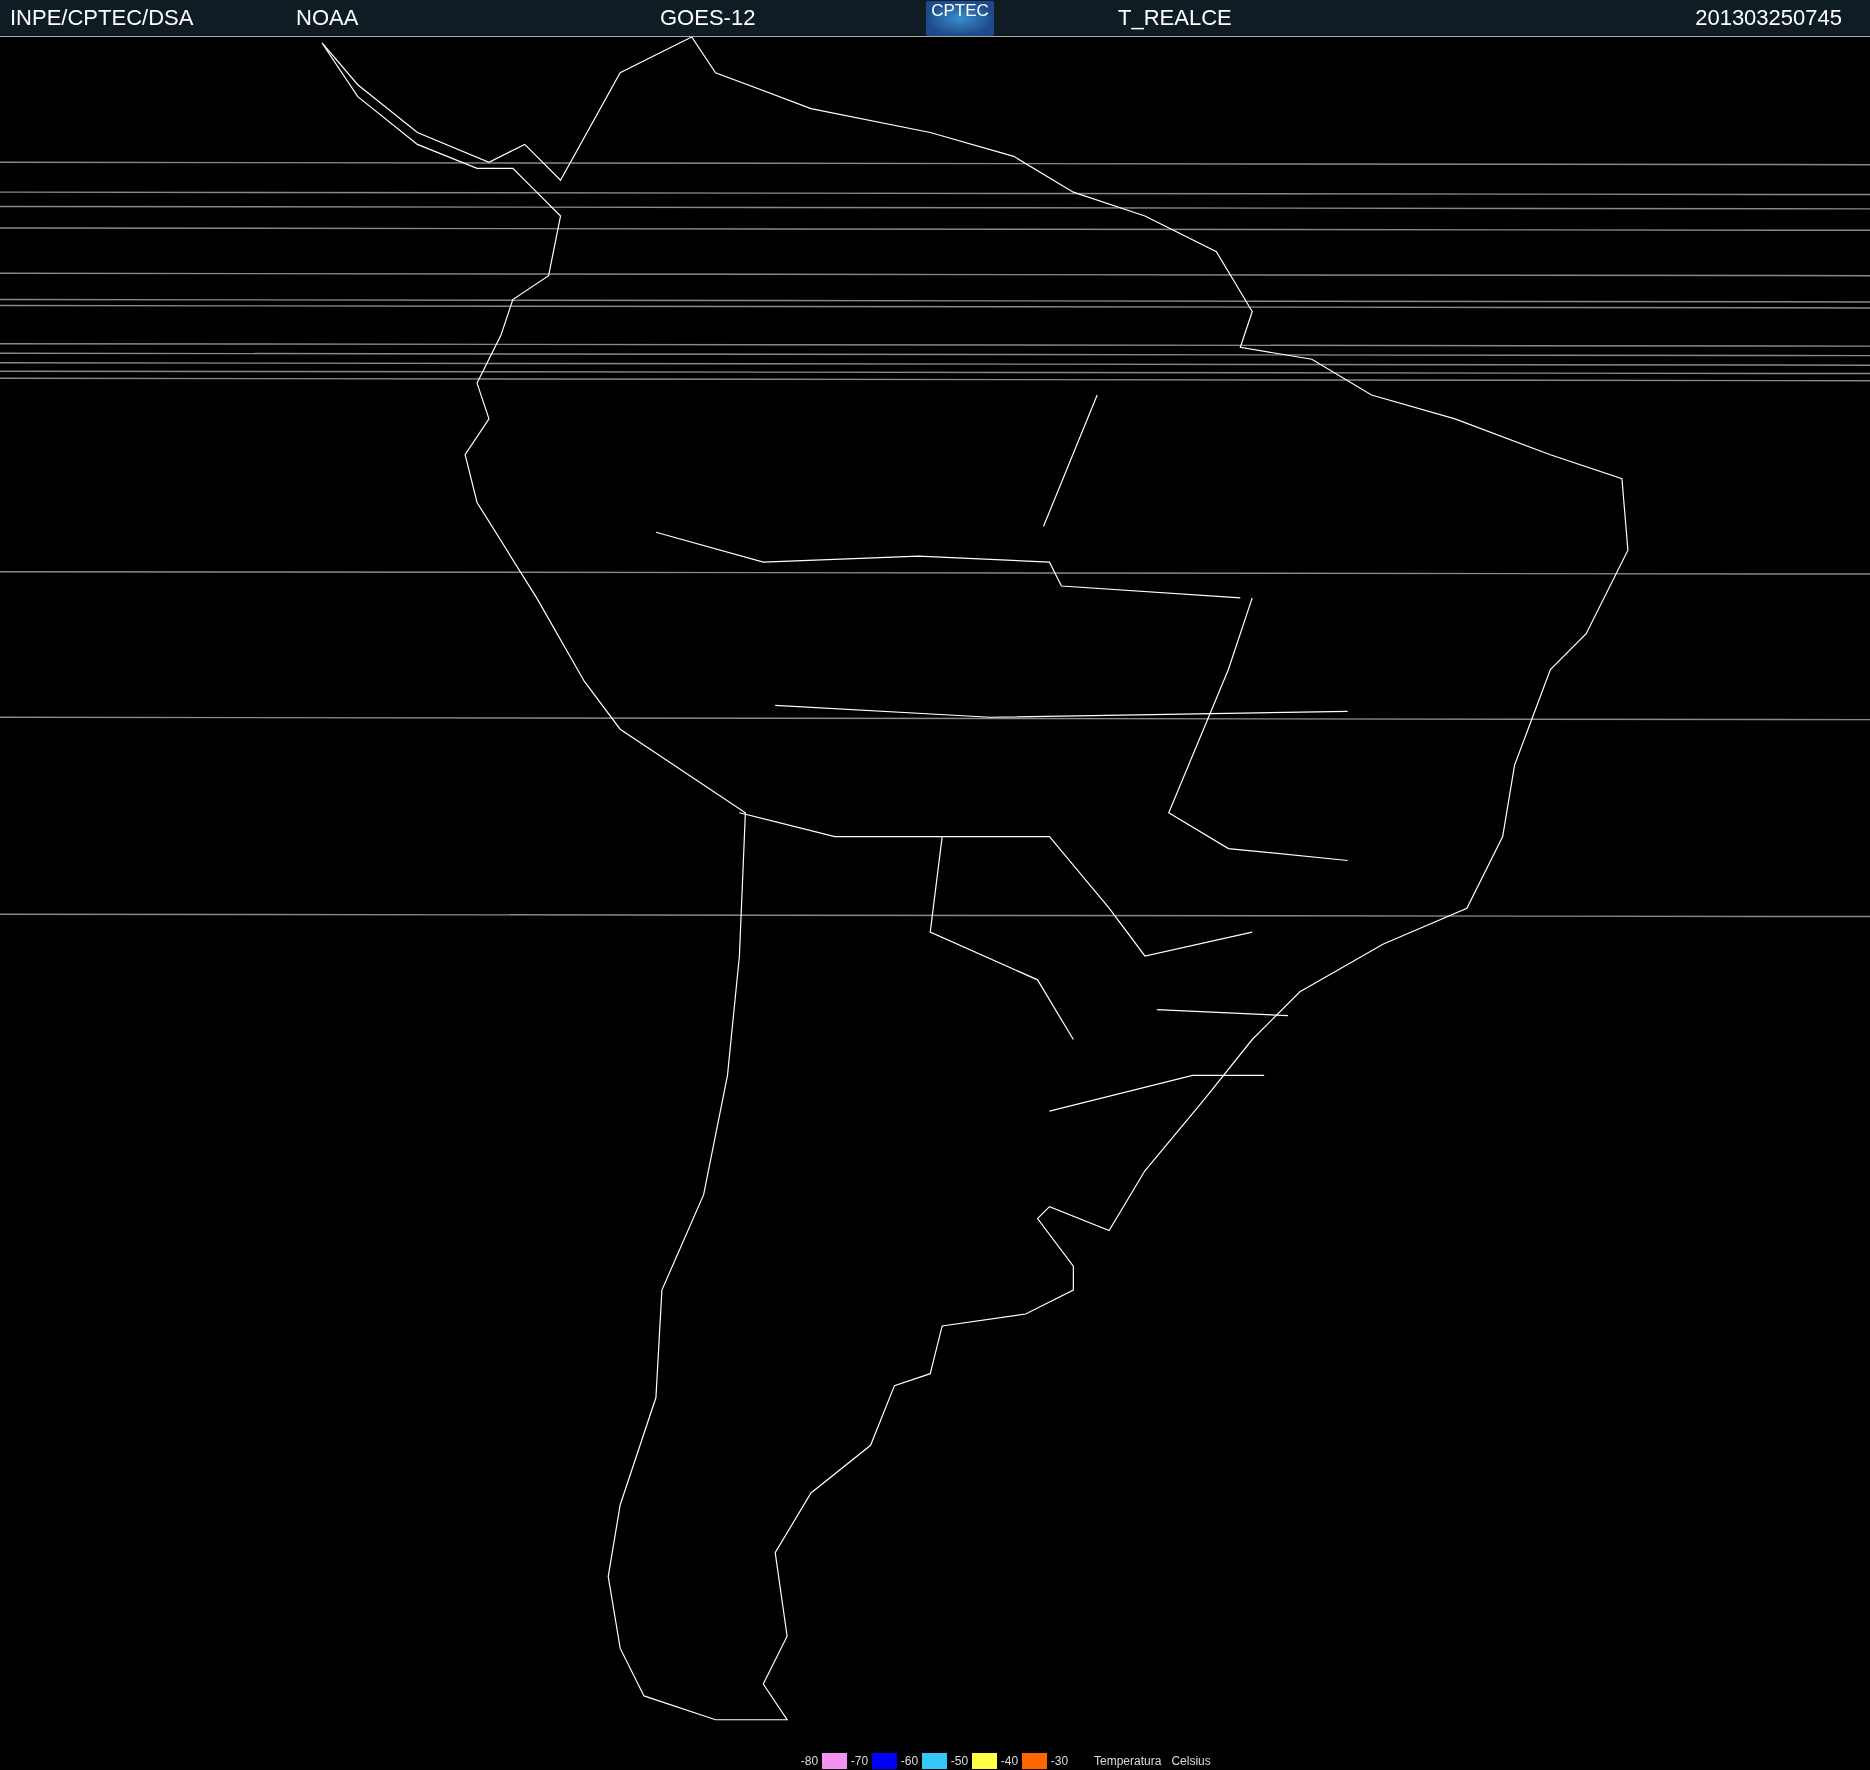  What do you see at coordinates (960, 18) in the screenshot?
I see `logo: CPTEC` at bounding box center [960, 18].